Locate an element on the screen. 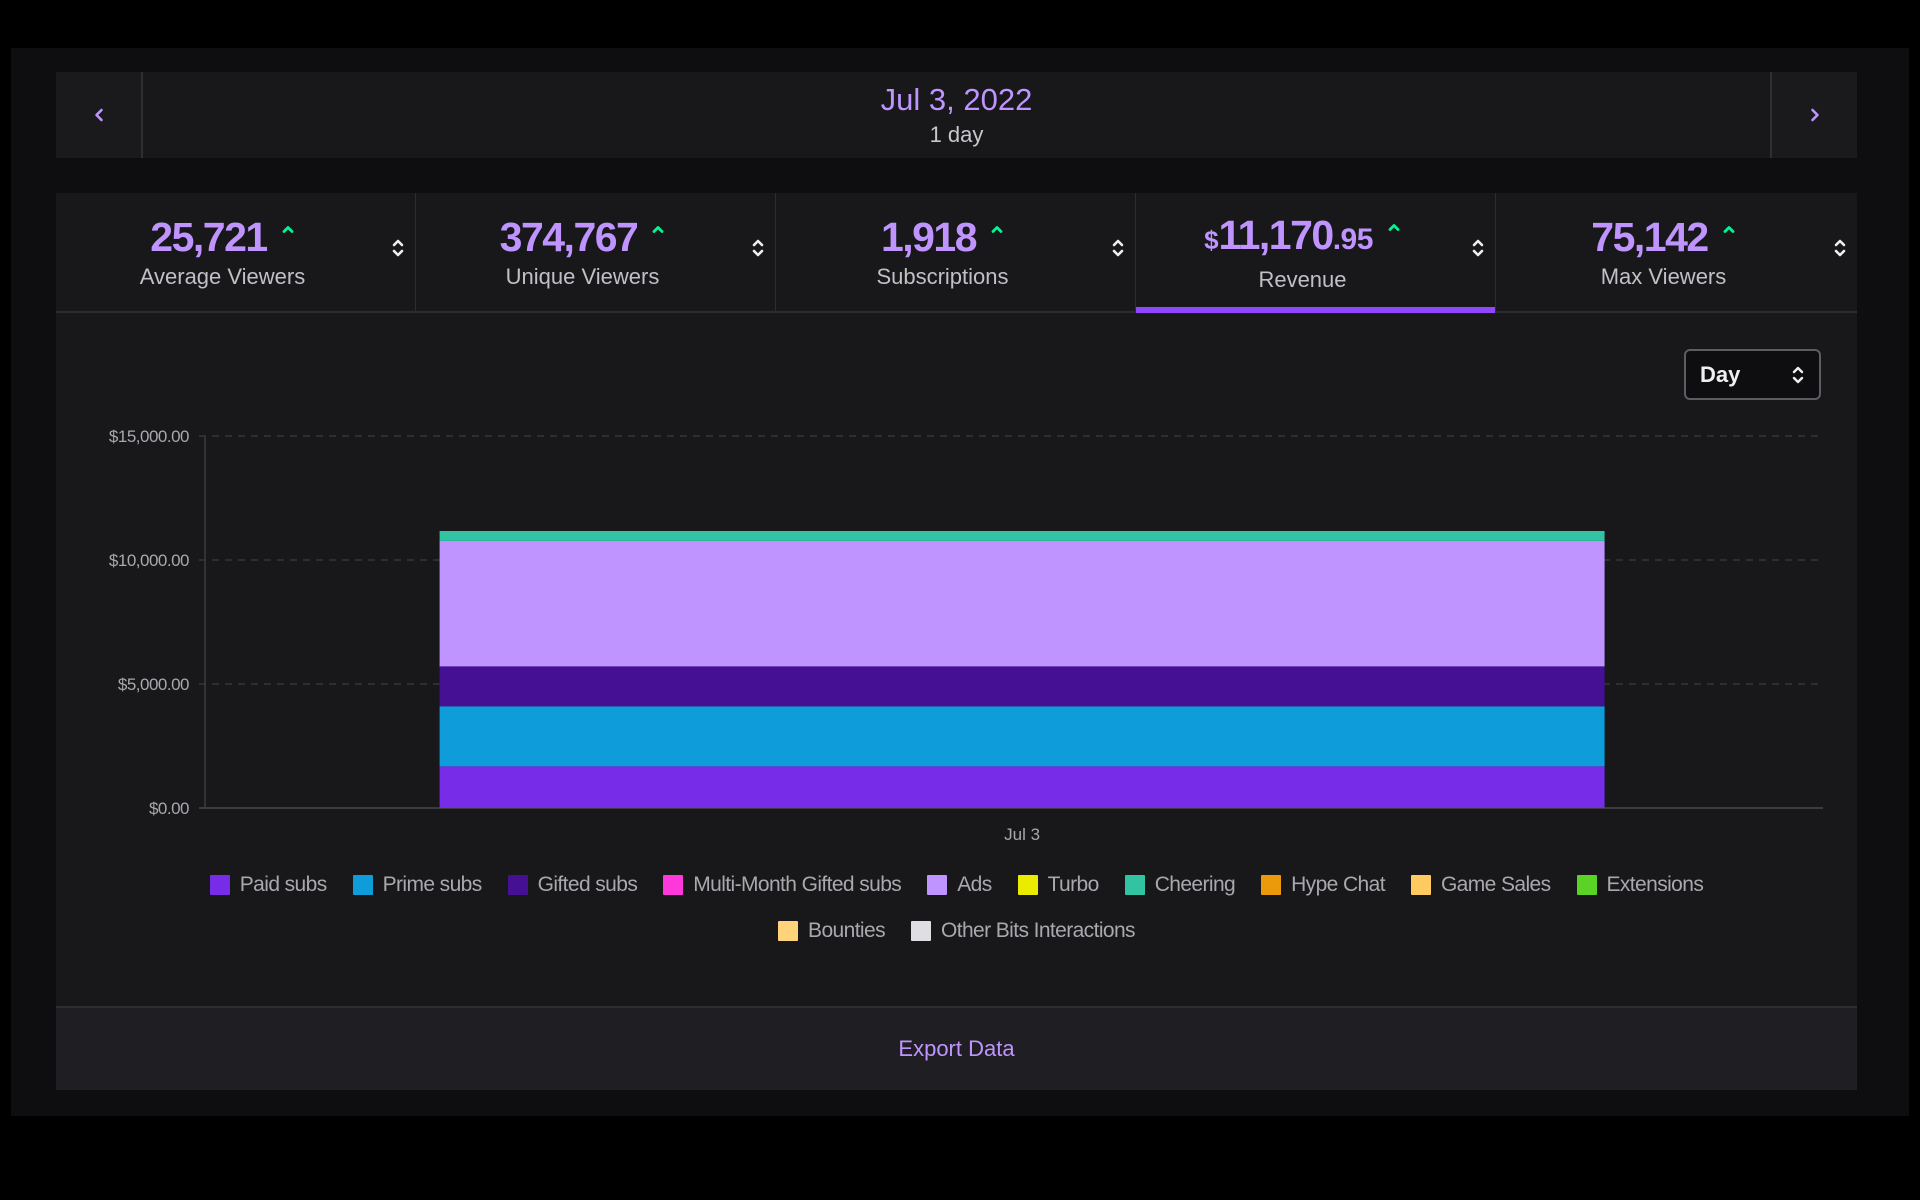 The image size is (1920, 1200). legend-item-paid-subs: Paid subs is located at coordinates (268, 885).